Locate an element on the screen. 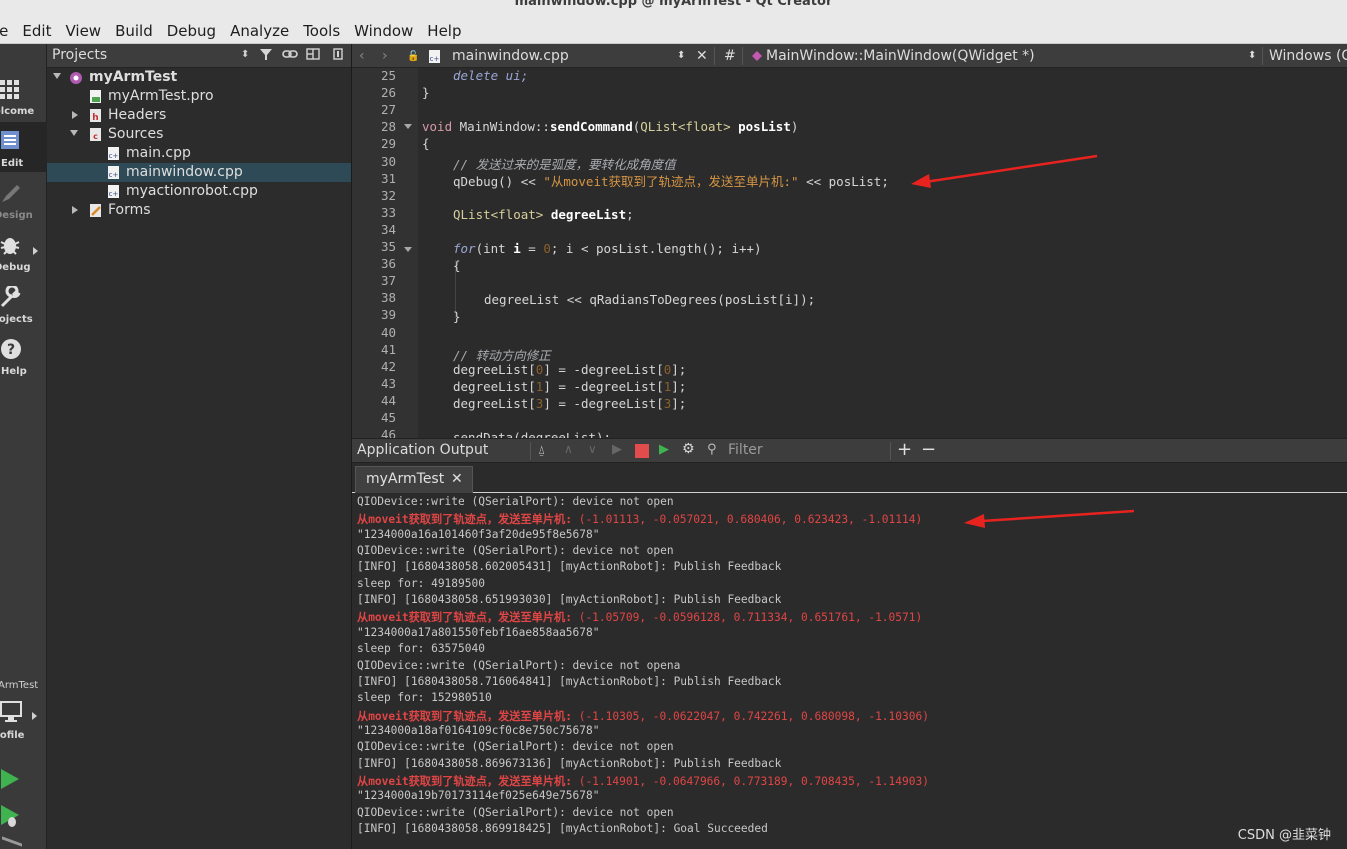 The image size is (1347, 849). stop-icon is located at coordinates (642, 451).